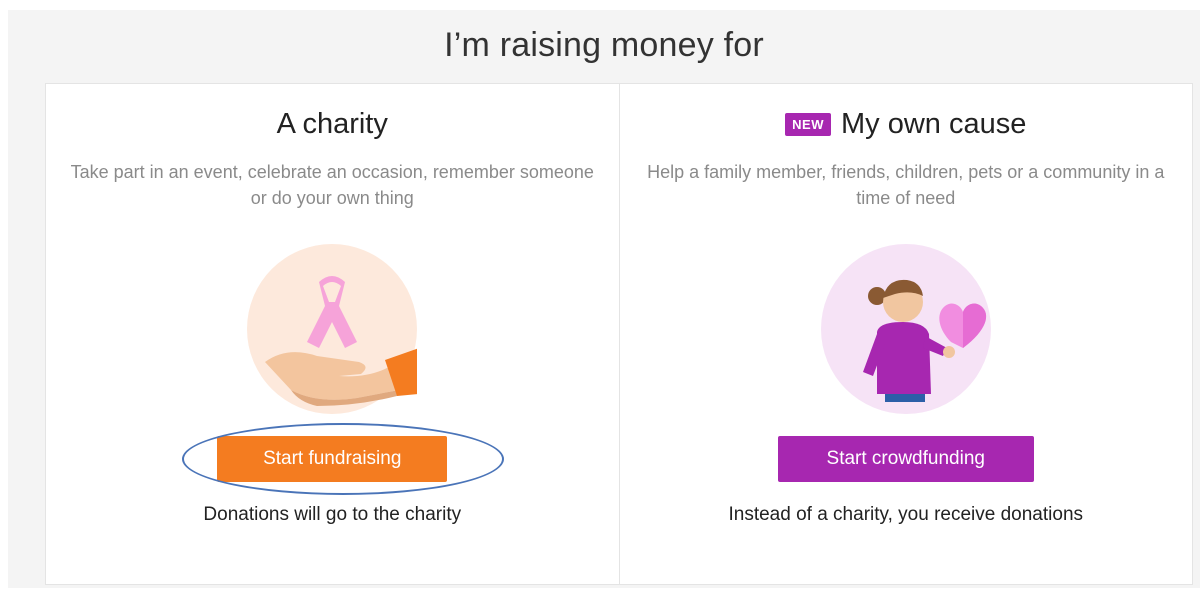  I want to click on new-badge: NEW, so click(808, 124).